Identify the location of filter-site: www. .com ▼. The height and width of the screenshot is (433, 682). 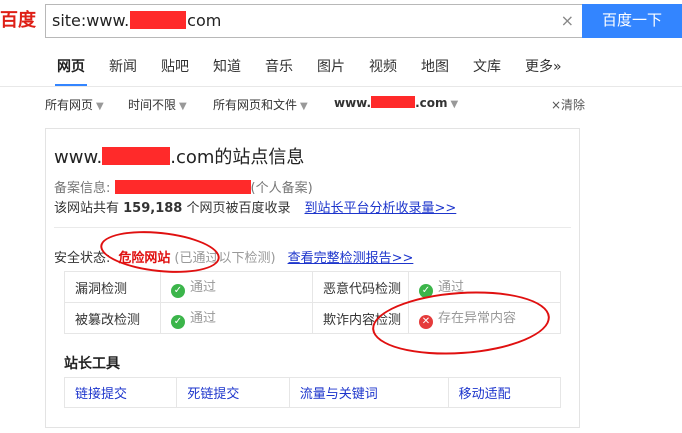
(396, 103).